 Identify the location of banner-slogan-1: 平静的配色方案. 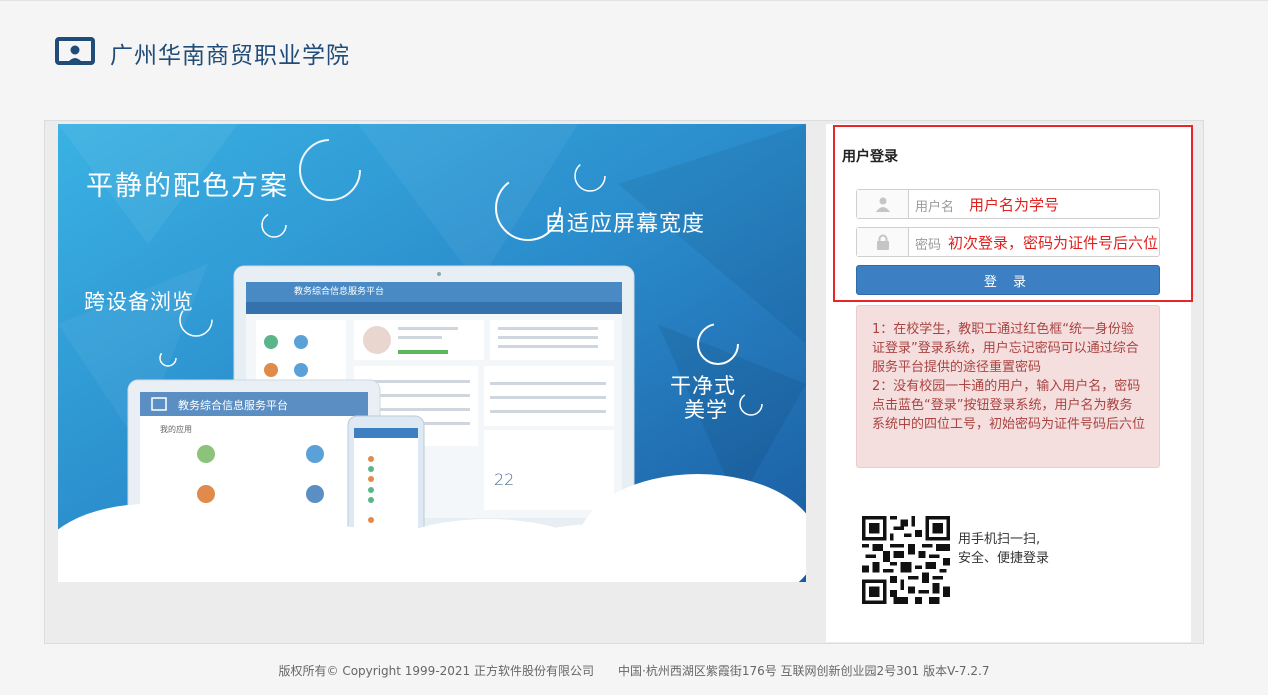
(187, 186).